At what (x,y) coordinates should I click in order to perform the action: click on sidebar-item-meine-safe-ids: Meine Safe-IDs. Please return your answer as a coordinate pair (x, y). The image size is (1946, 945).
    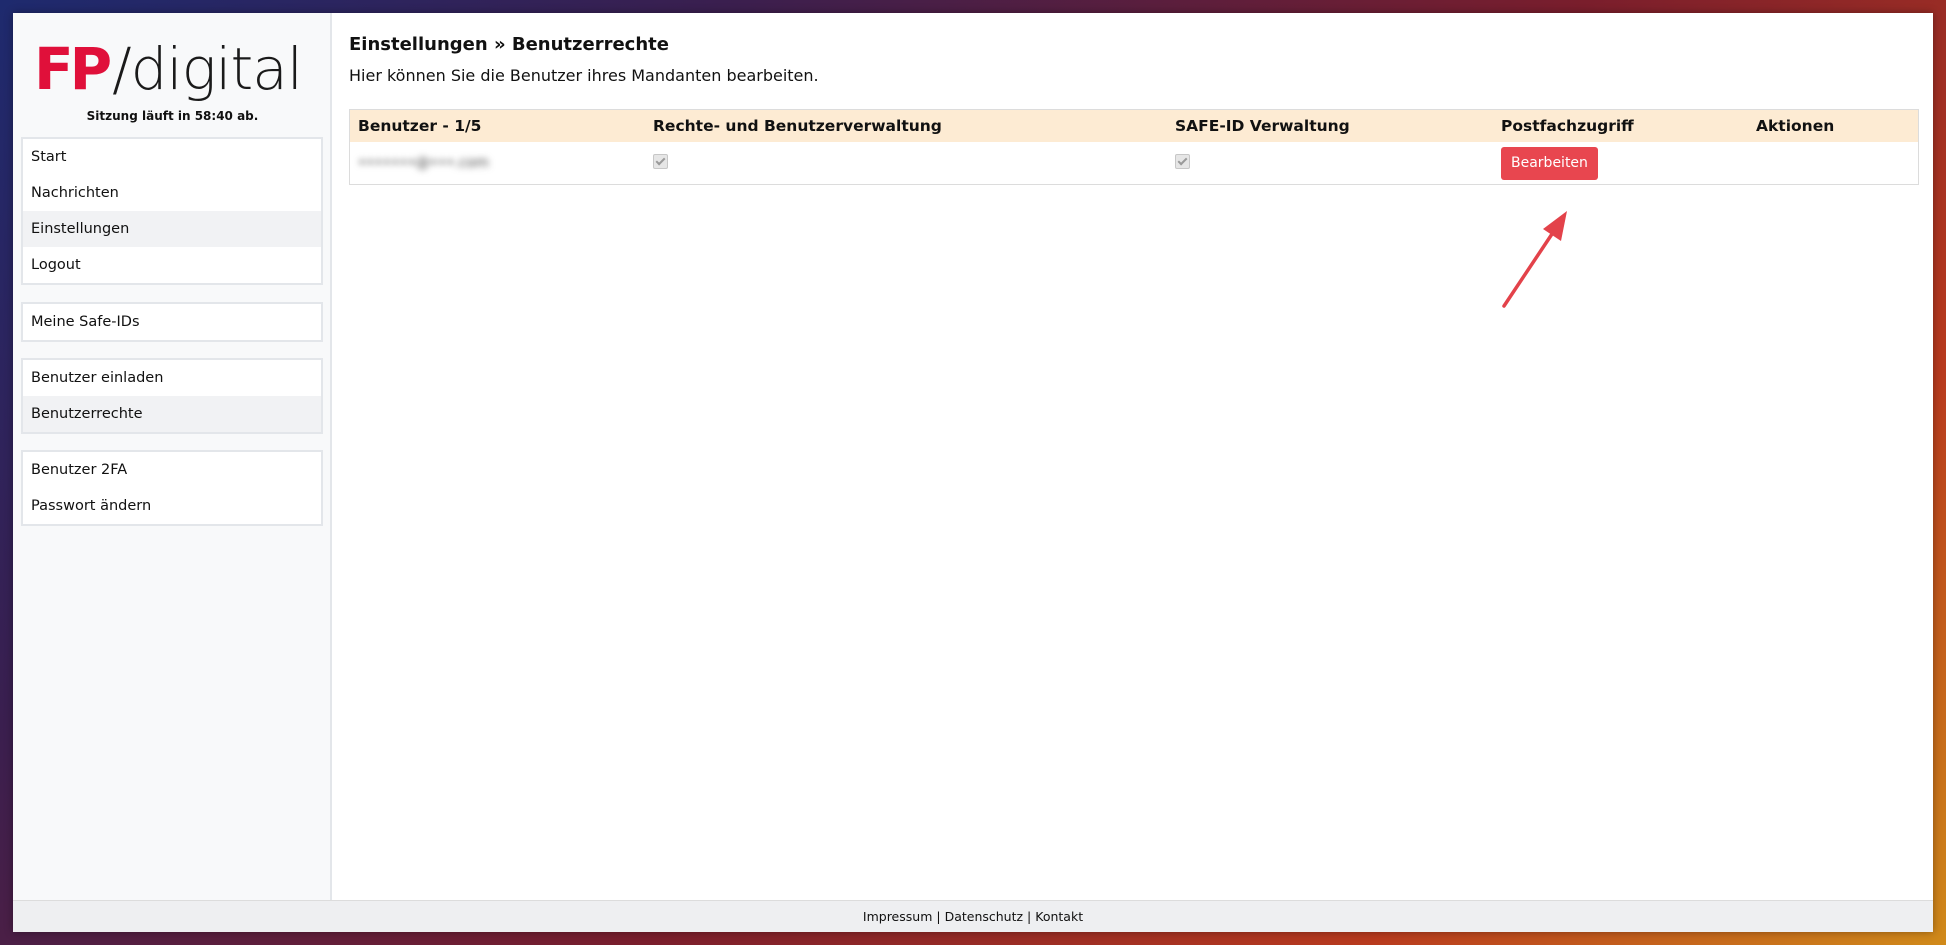
    Looking at the image, I should click on (172, 322).